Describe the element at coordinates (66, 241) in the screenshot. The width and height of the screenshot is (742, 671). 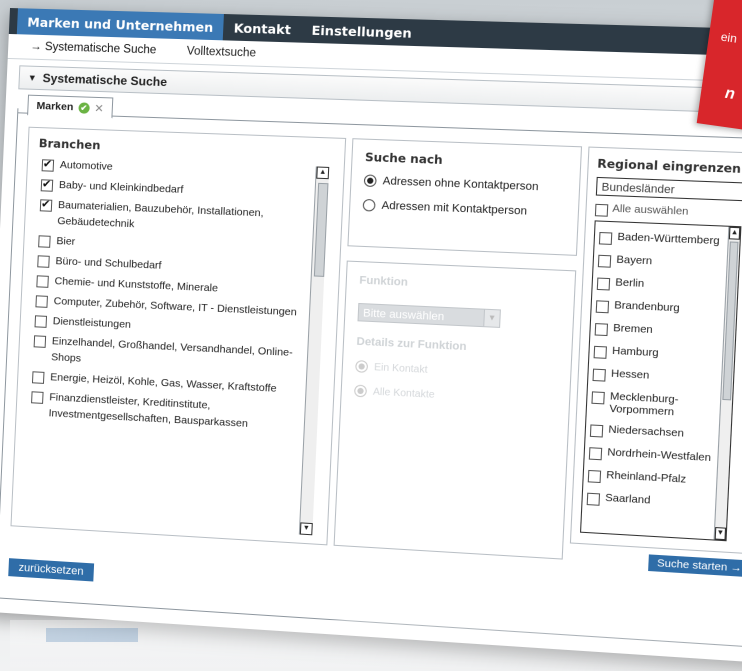
I see `list-item-label: Bier` at that location.